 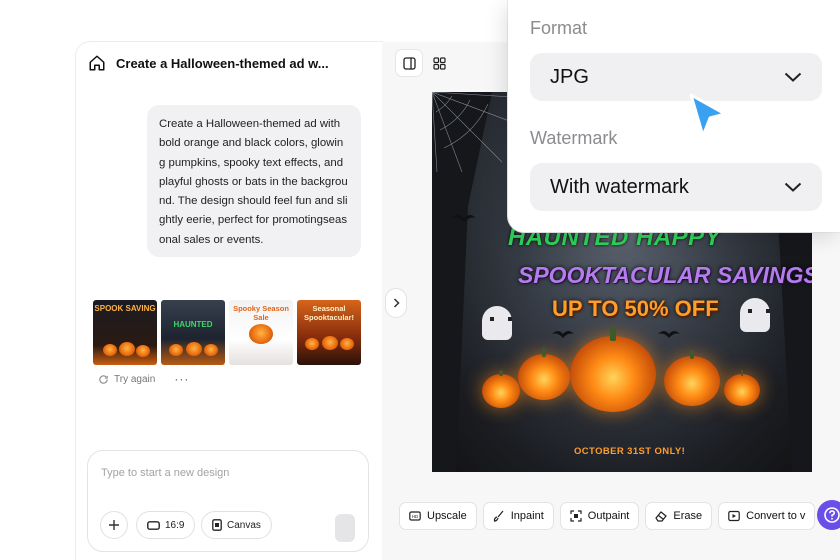 I want to click on send-button, so click(x=345, y=528).